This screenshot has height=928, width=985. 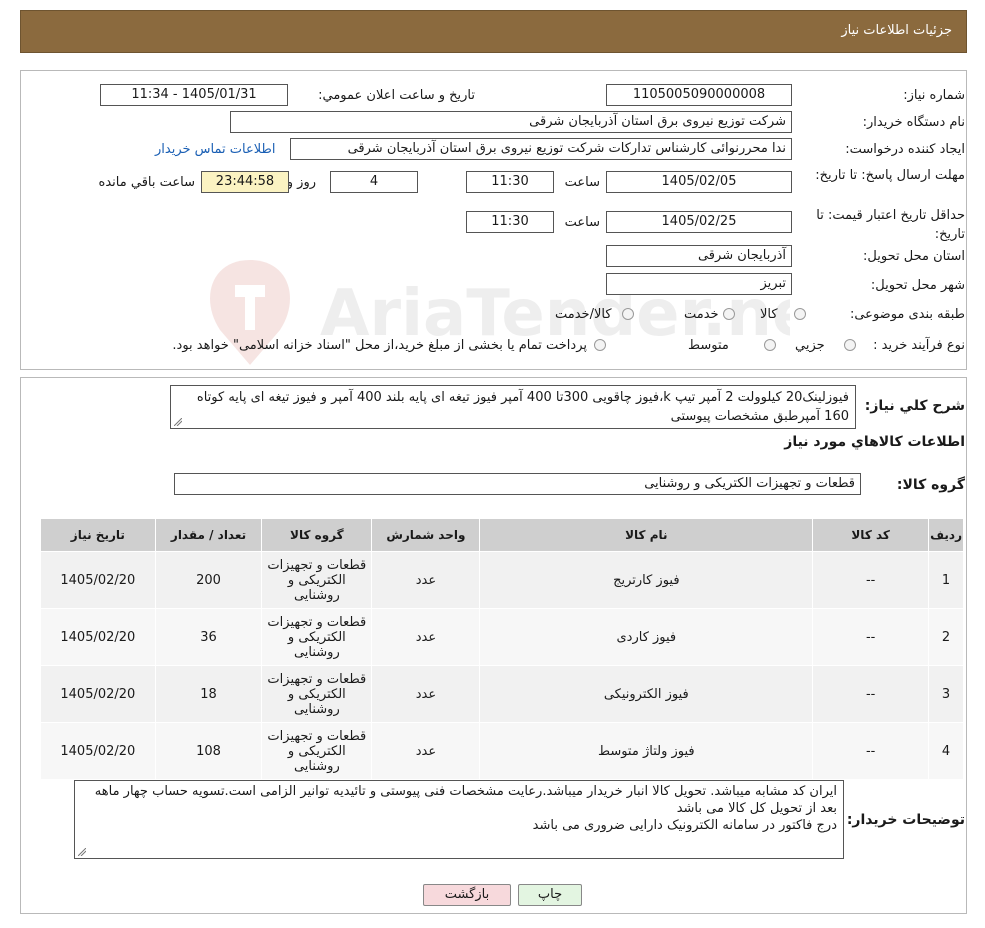 I want to click on cell-row: 2, so click(x=946, y=637).